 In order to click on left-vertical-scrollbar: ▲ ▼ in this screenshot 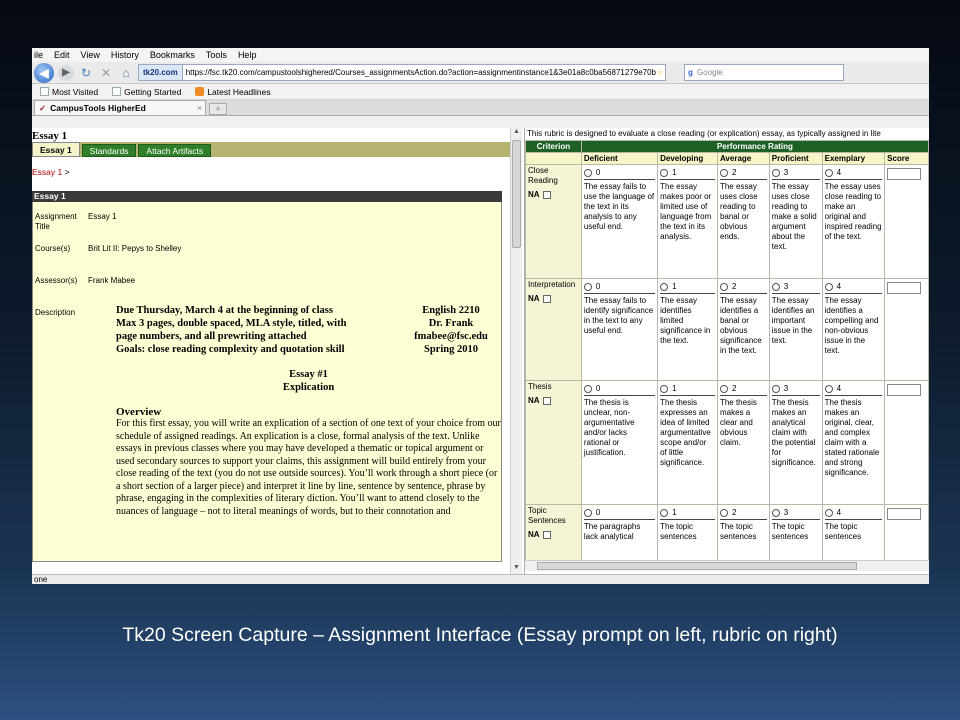, I will do `click(516, 351)`.